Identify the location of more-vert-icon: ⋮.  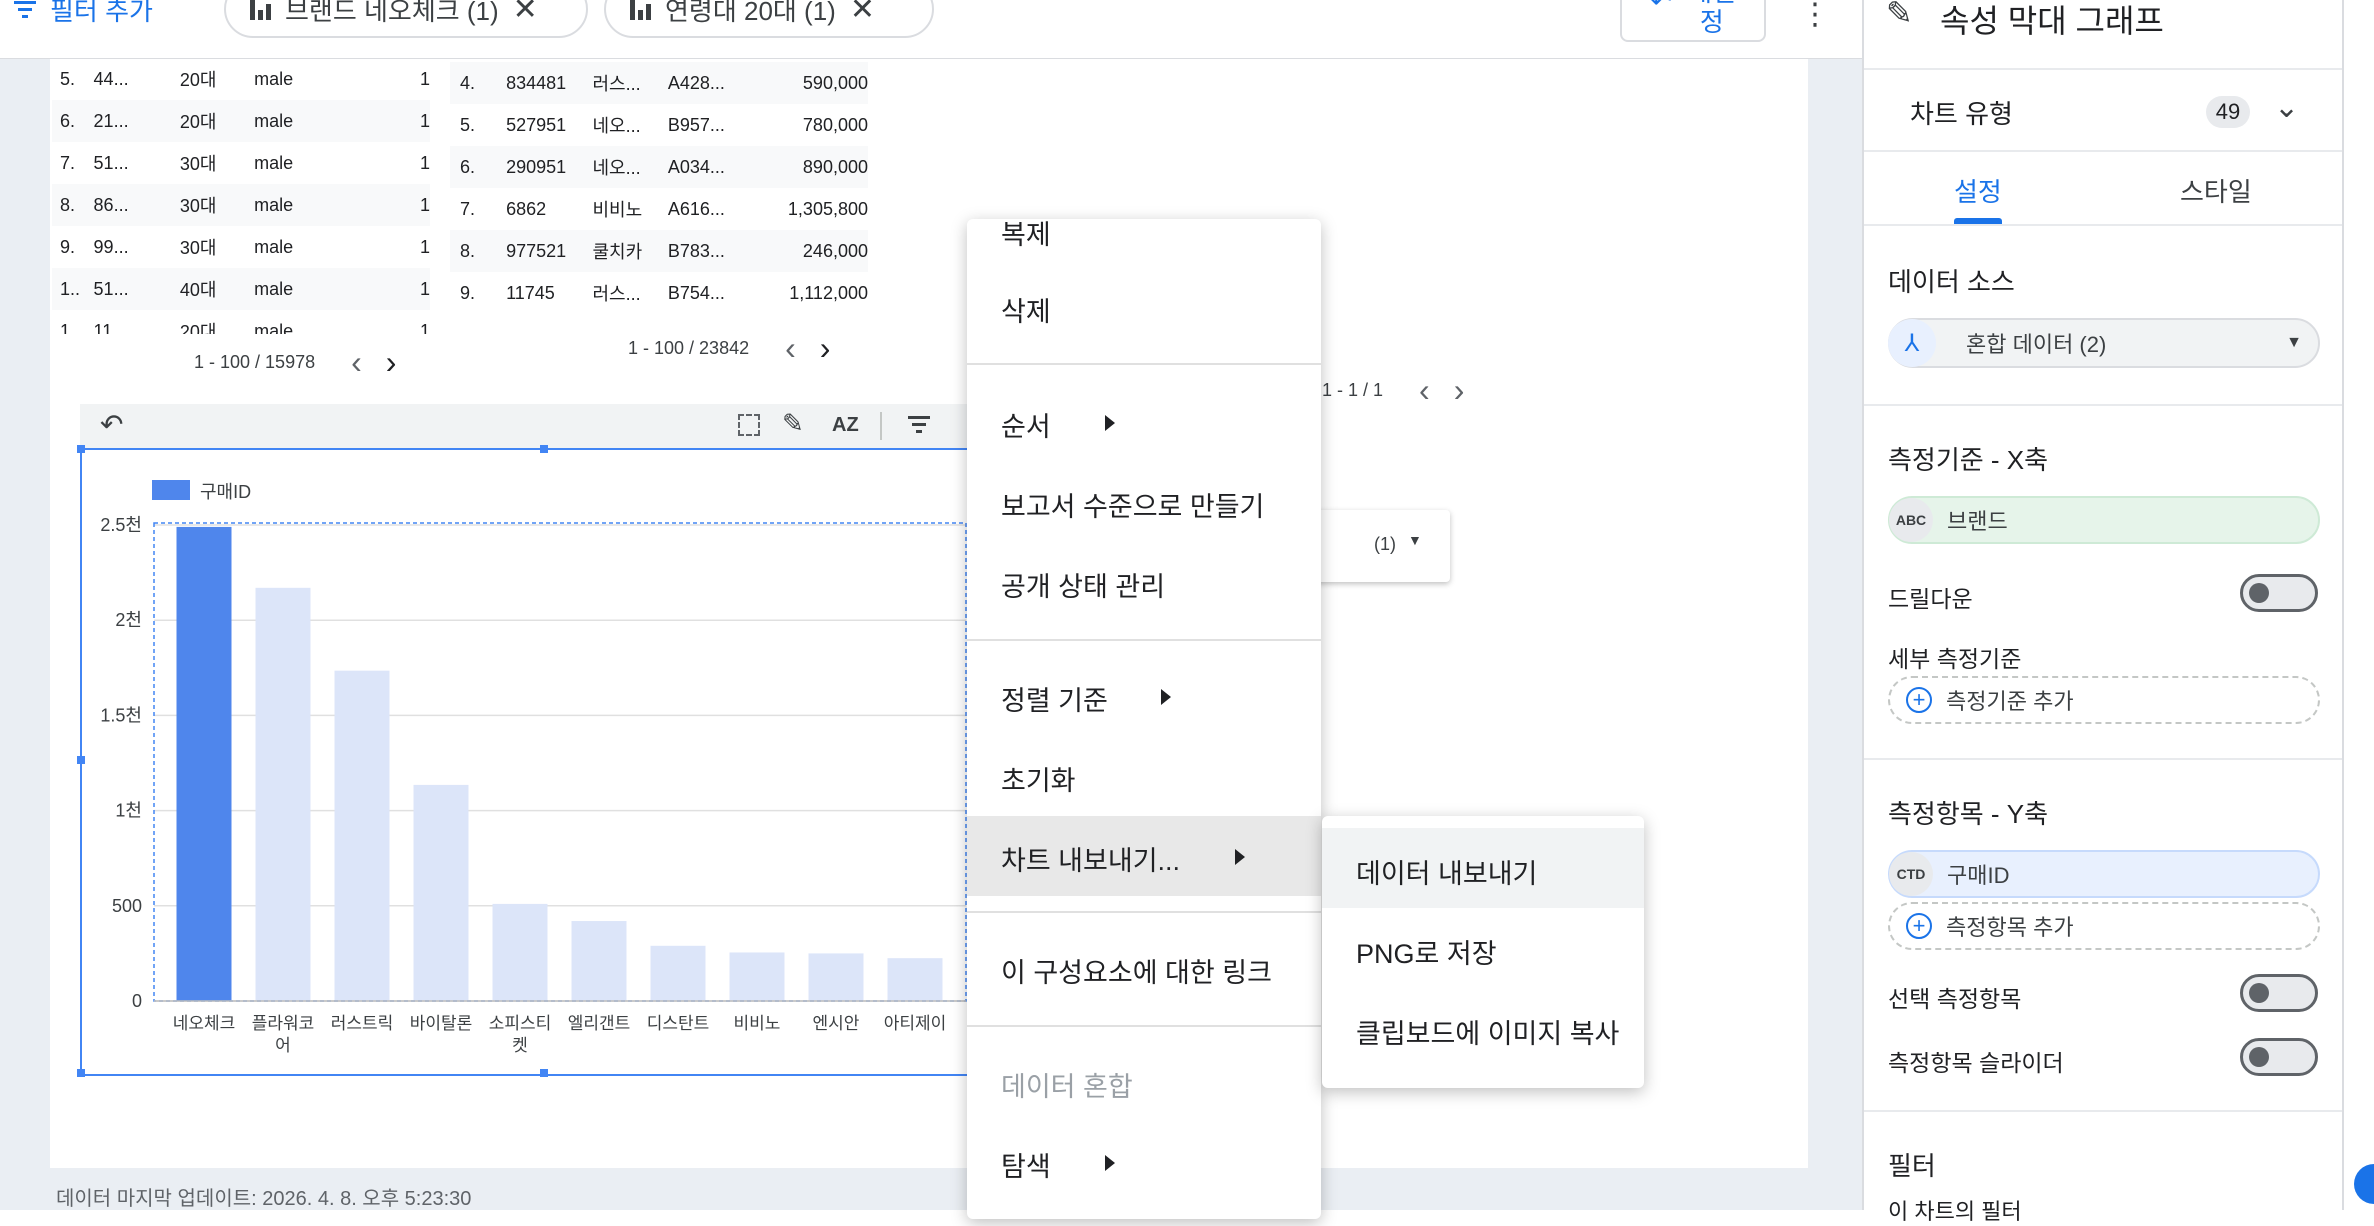
(1815, 15).